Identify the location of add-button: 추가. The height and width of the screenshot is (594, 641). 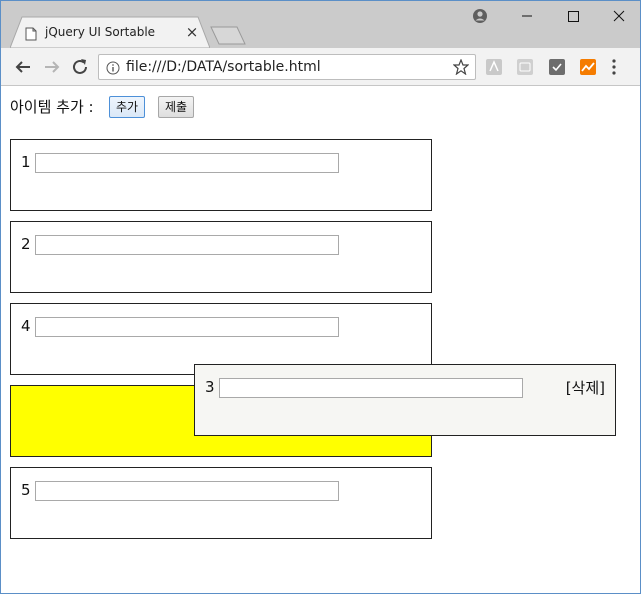
(127, 107).